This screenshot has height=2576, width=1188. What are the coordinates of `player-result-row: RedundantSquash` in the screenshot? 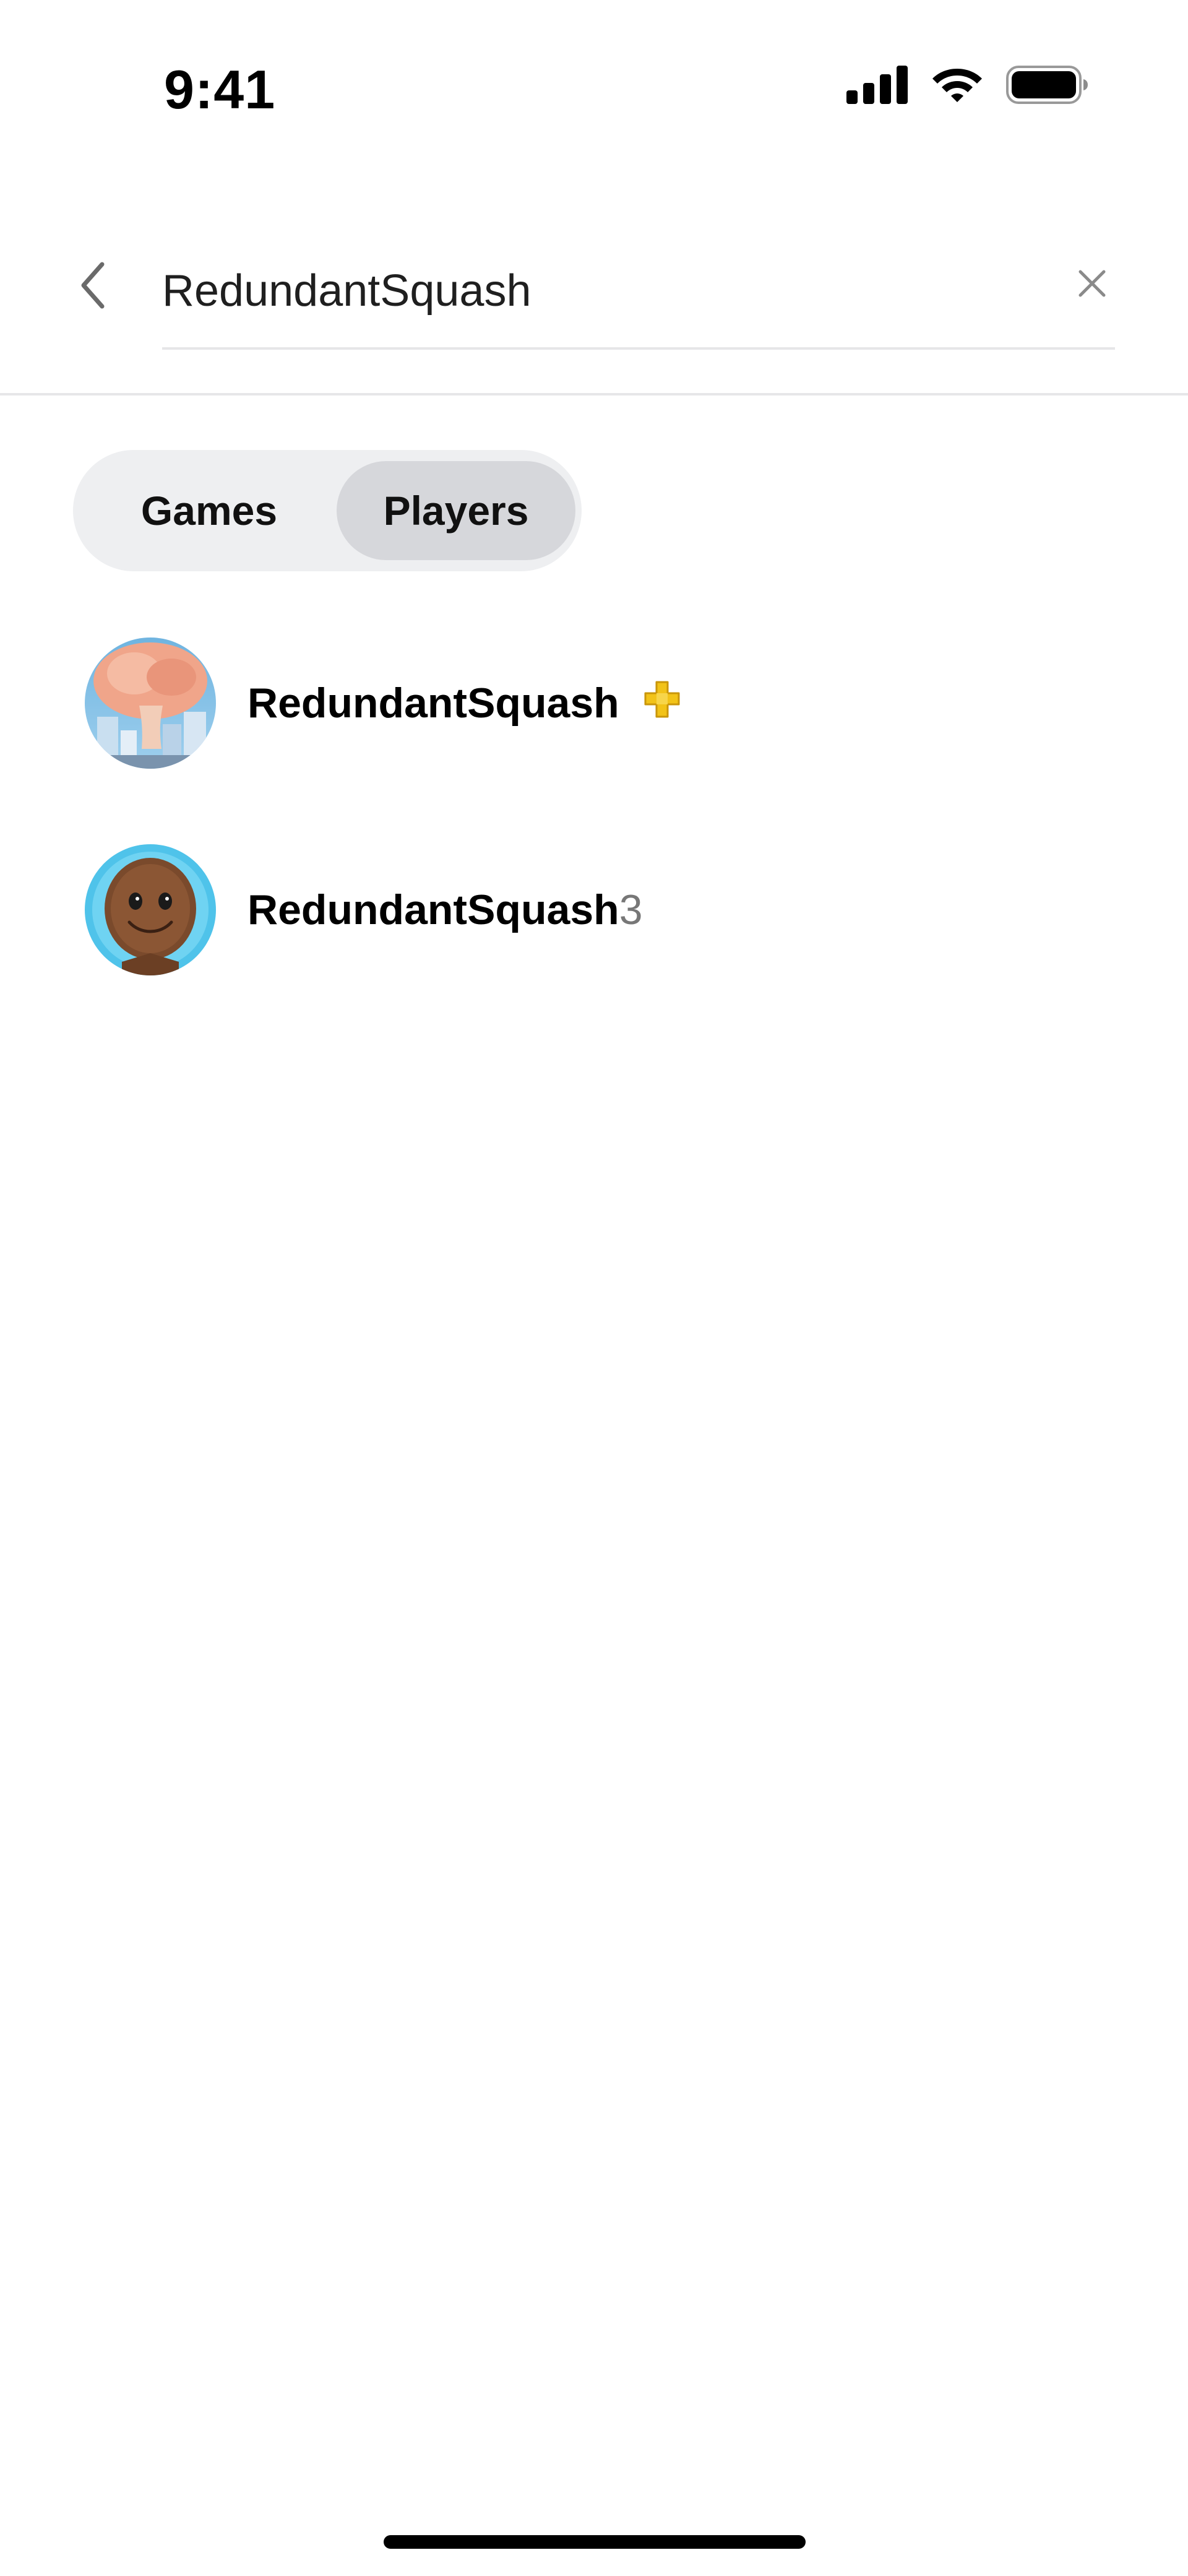 It's located at (606, 706).